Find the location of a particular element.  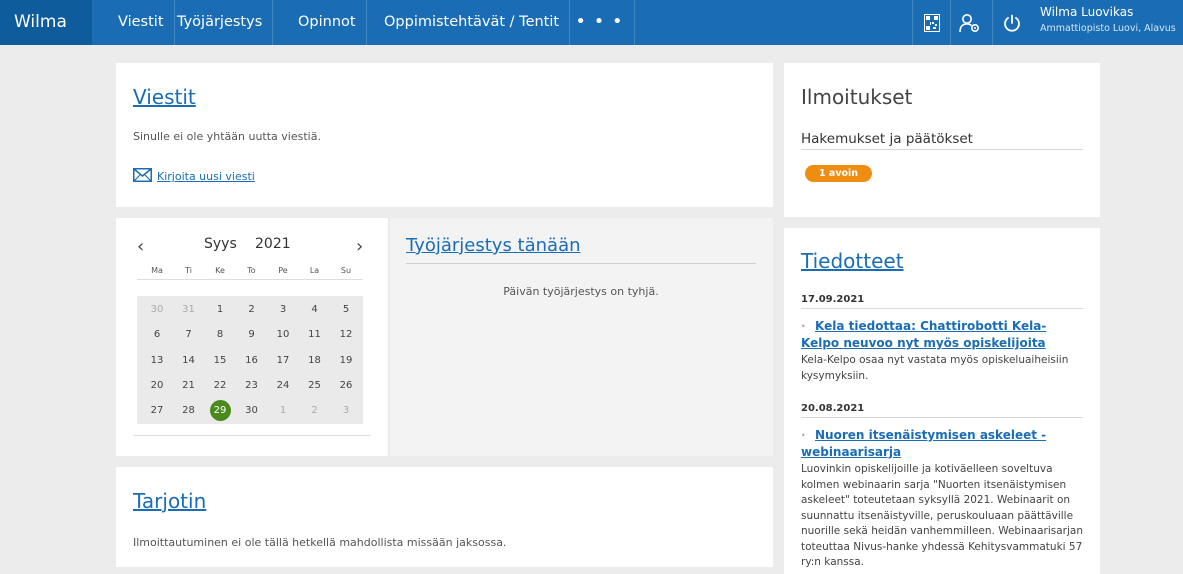

calendar-day-number: 21 is located at coordinates (188, 385).